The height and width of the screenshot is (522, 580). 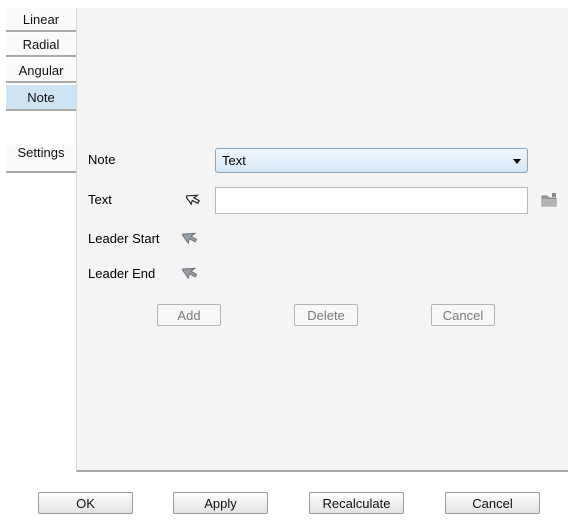 I want to click on cancel-button-label: Cancel, so click(x=492, y=503).